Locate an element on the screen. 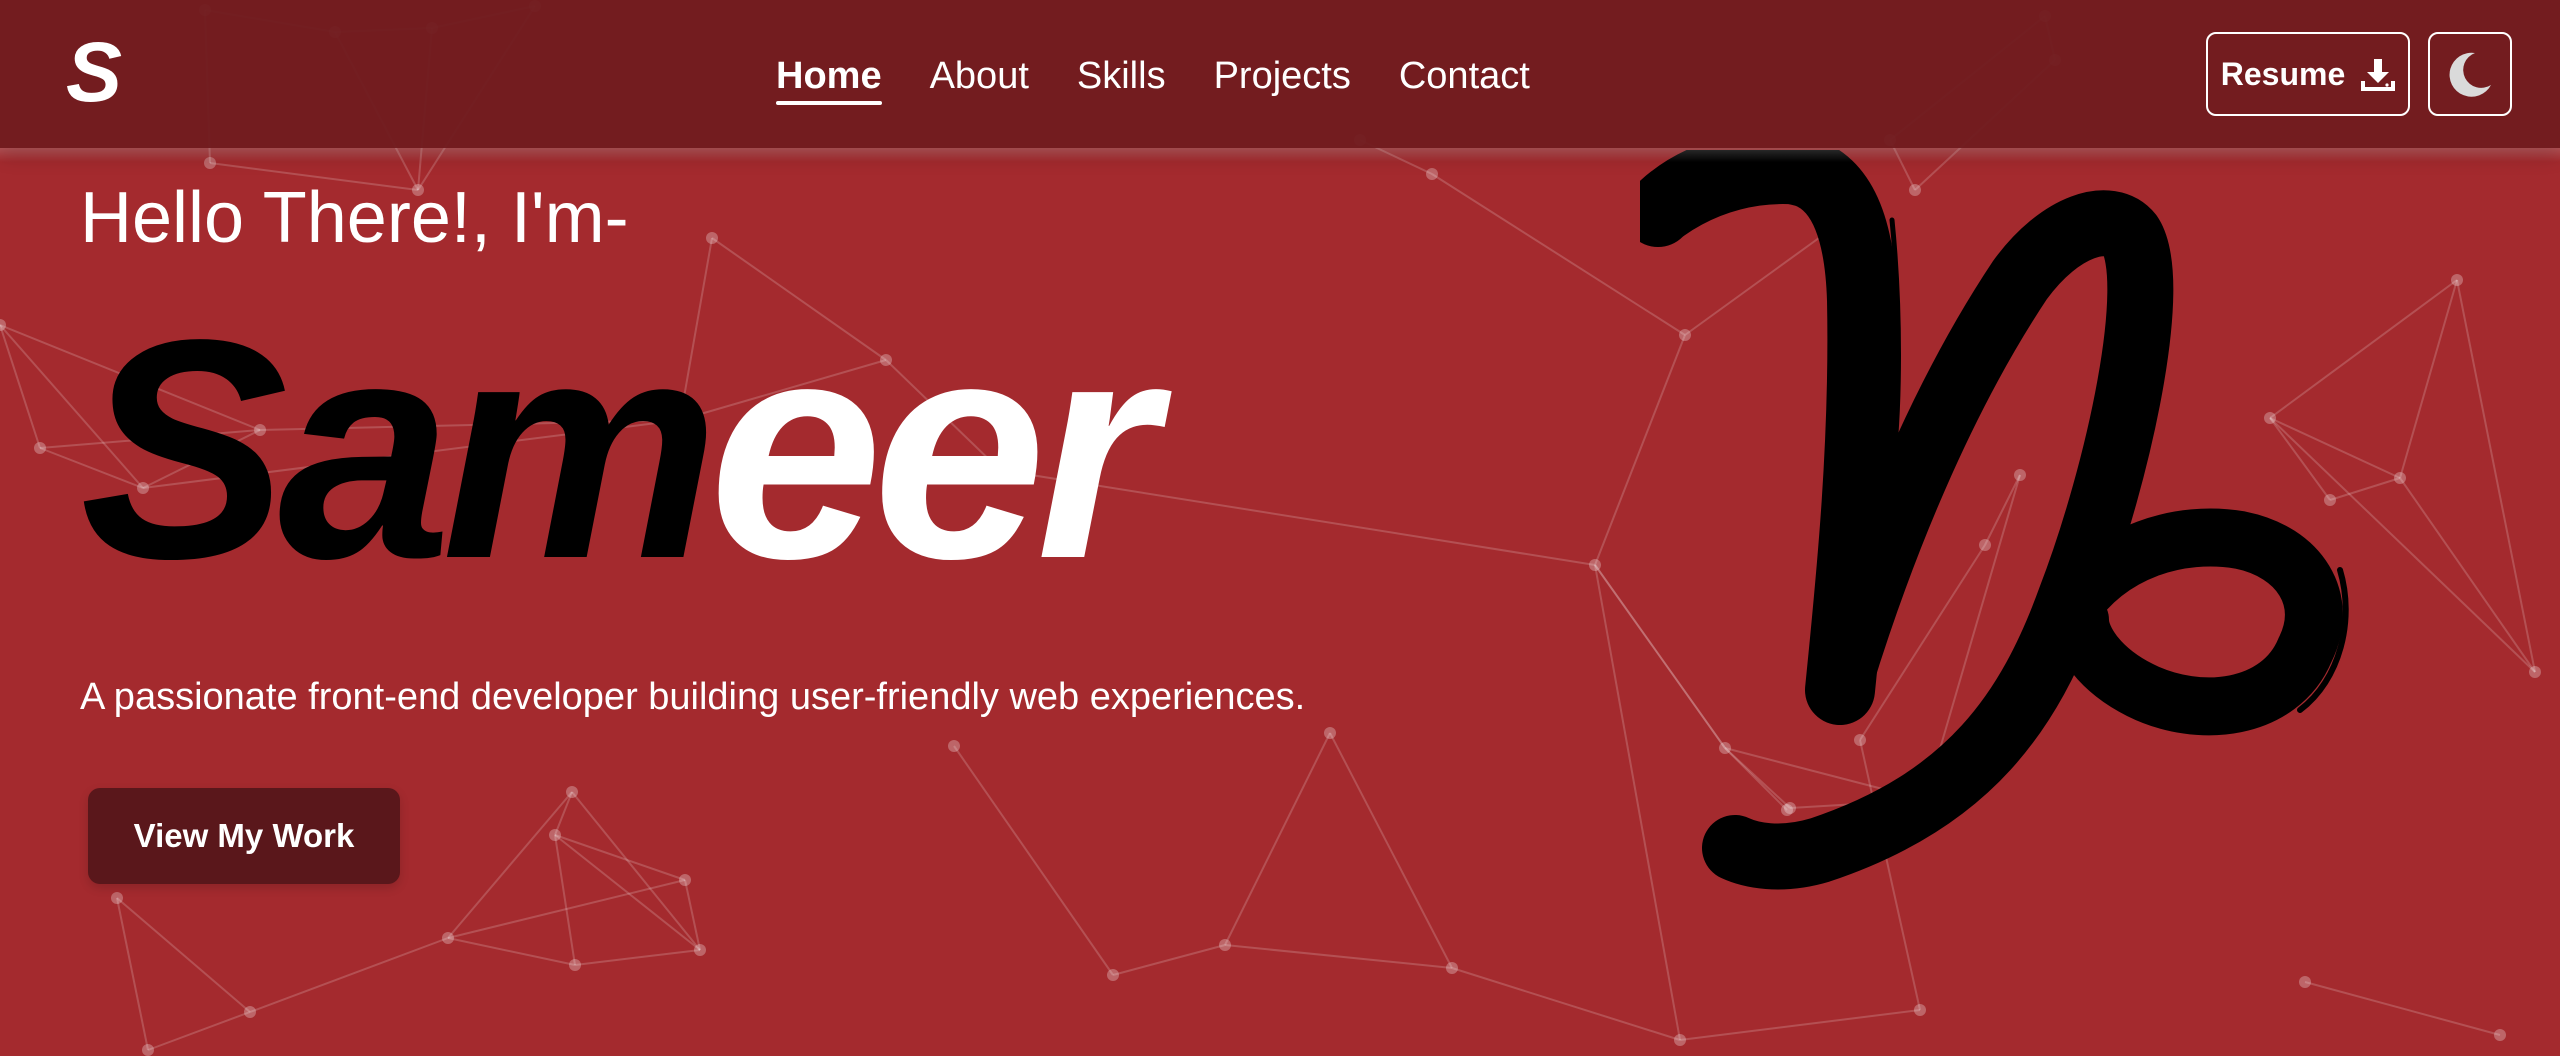  nav-links: Home About Skills Projects Contact is located at coordinates (1153, 76).